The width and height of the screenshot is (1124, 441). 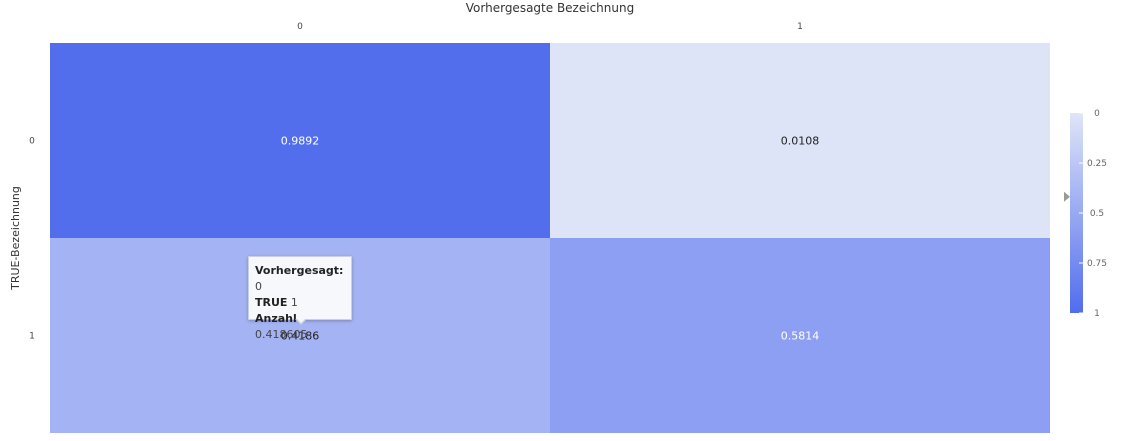 I want to click on hover-tooltip: Vorhergesagt: 0 TRUE 1 Anzahl 0.418605, so click(x=300, y=298).